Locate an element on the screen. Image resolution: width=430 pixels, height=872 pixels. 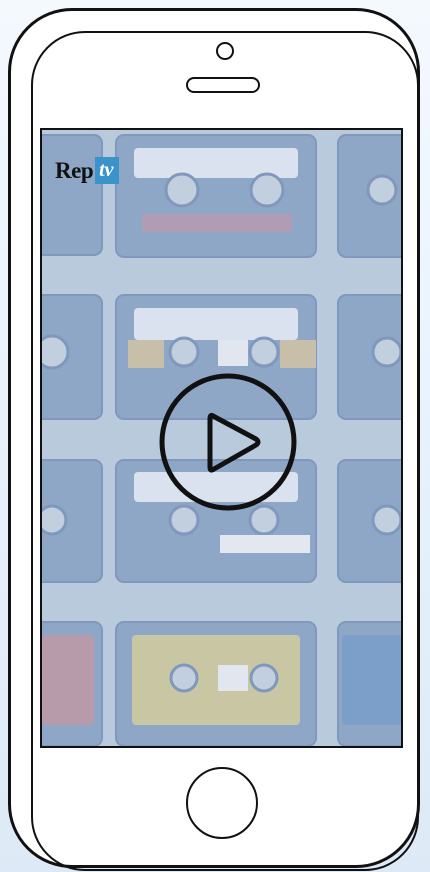
front-camera-icon is located at coordinates (225, 51).